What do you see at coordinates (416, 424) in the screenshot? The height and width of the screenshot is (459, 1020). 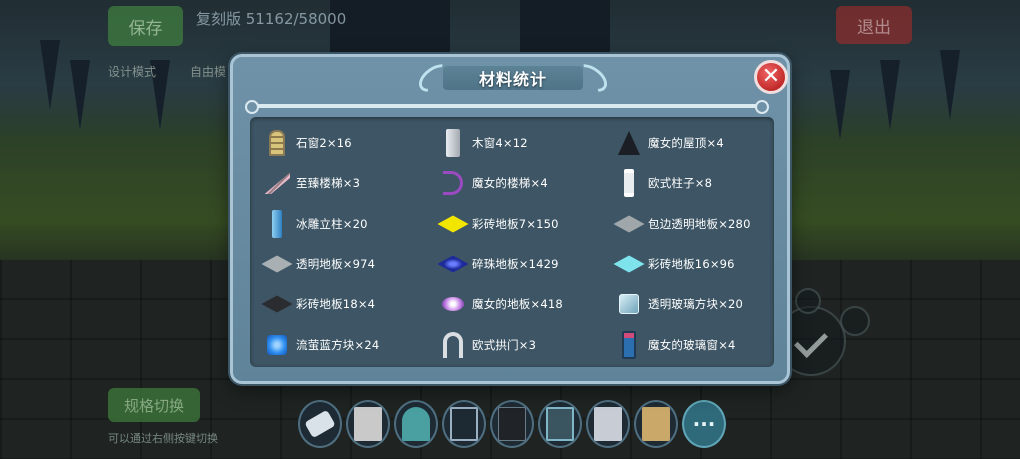 I see `tent-icon` at bounding box center [416, 424].